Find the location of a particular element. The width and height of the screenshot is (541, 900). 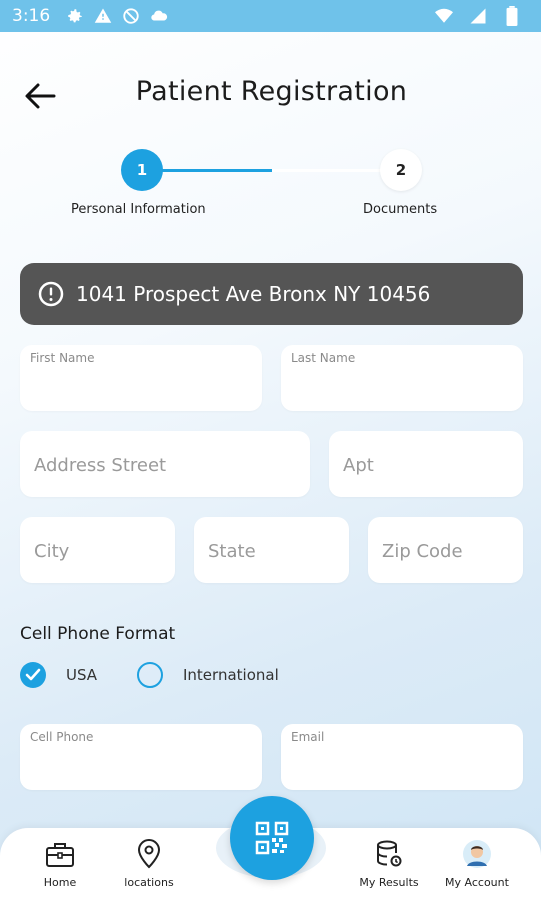

apt-placeholder: Apt is located at coordinates (358, 465).